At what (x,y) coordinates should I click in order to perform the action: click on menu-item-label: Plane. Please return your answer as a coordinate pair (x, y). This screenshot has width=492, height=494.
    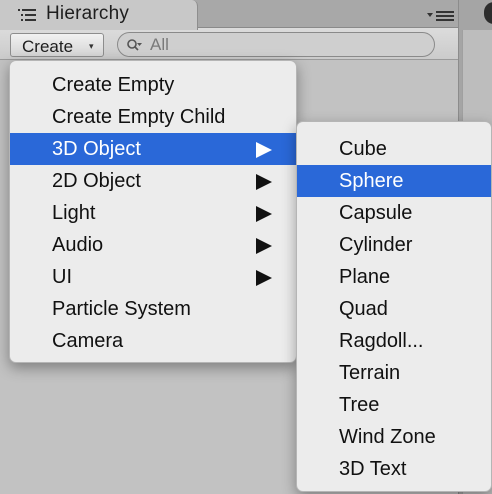
    Looking at the image, I should click on (365, 277).